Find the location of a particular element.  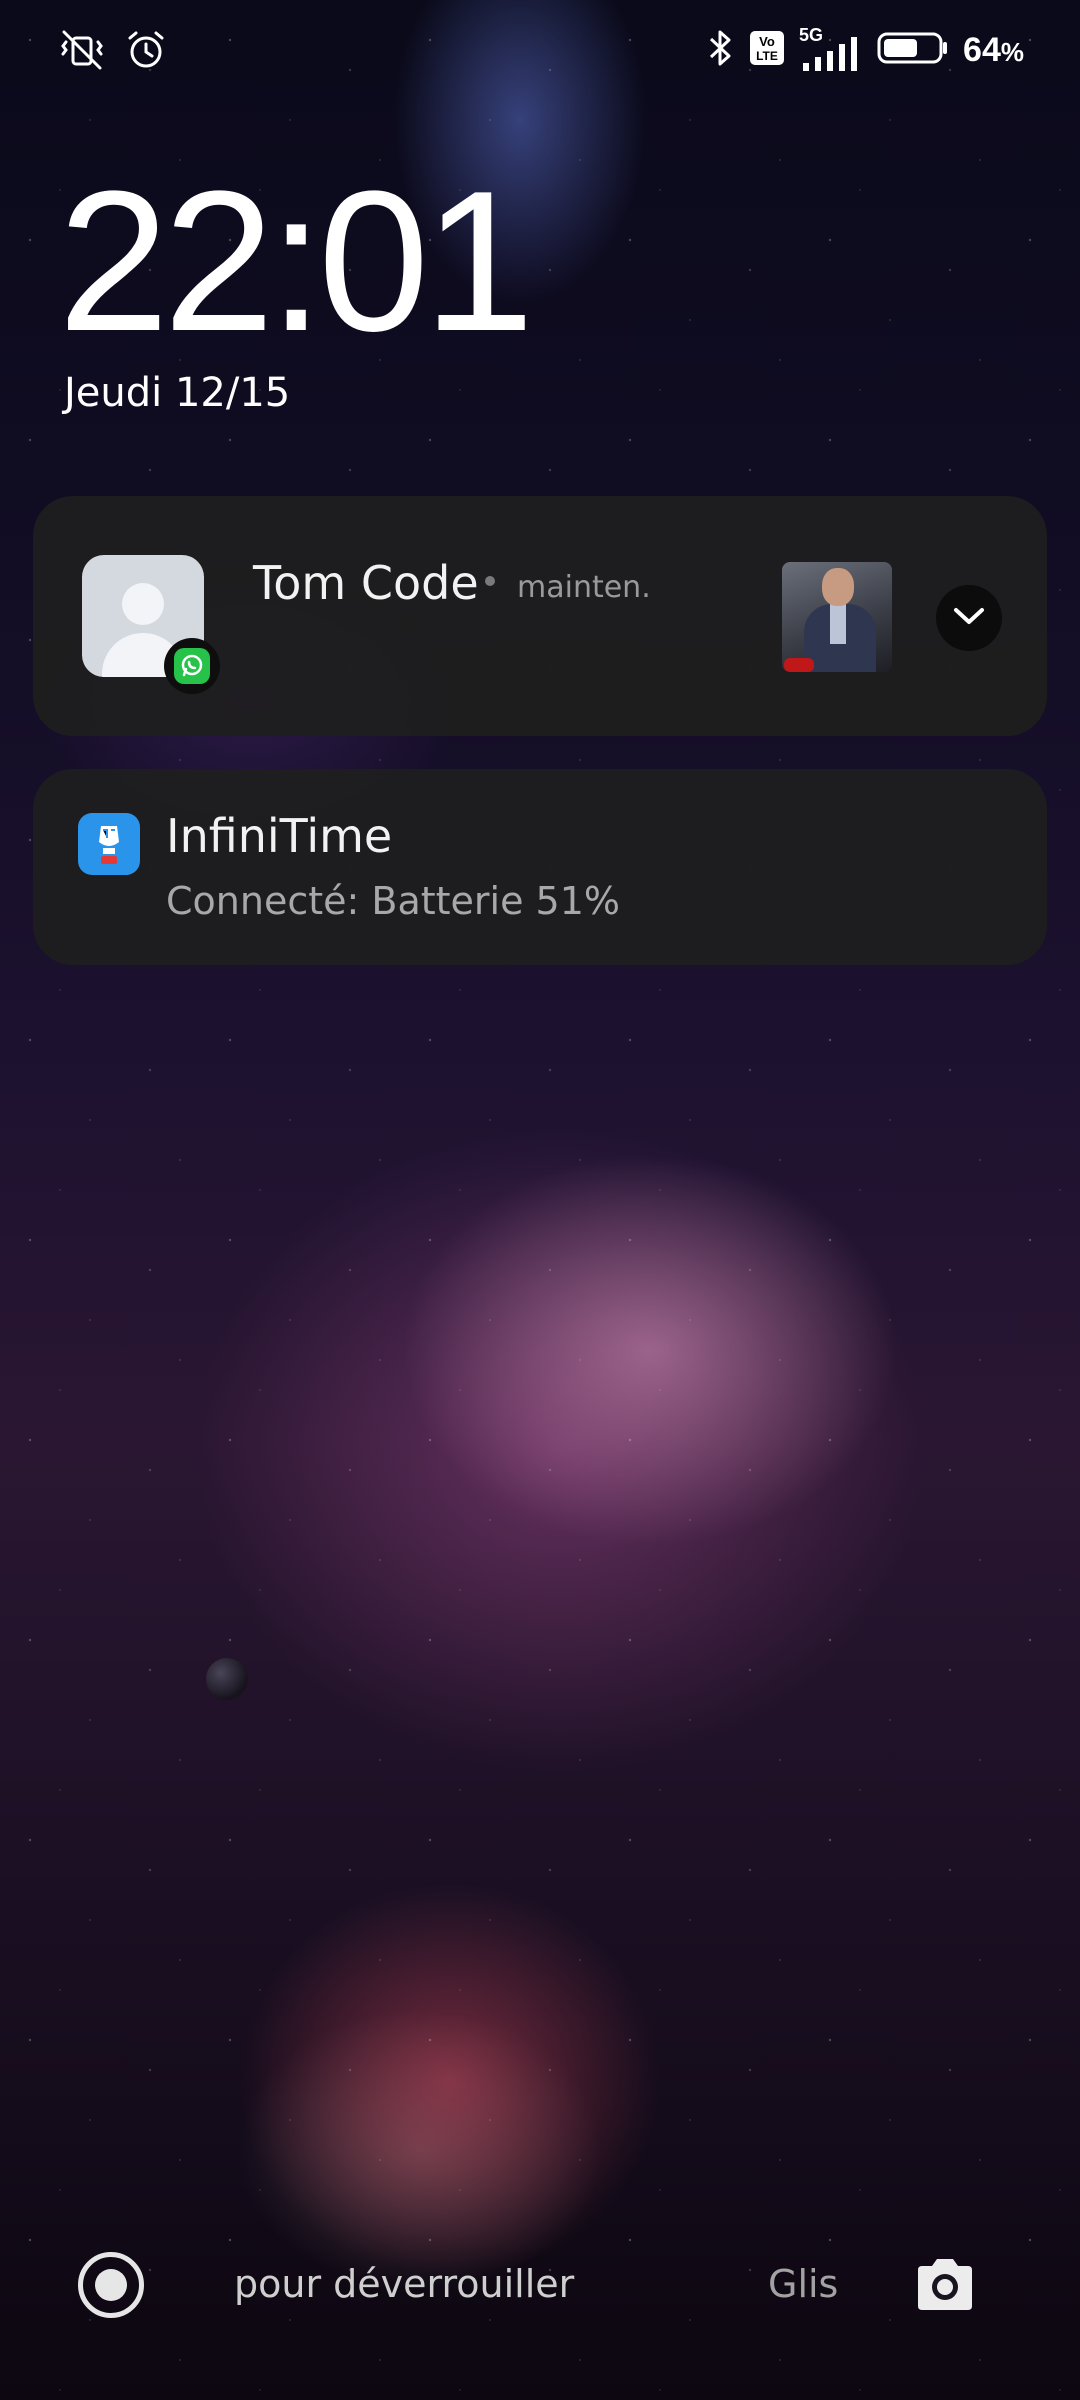

alarm-icon is located at coordinates (146, 52).